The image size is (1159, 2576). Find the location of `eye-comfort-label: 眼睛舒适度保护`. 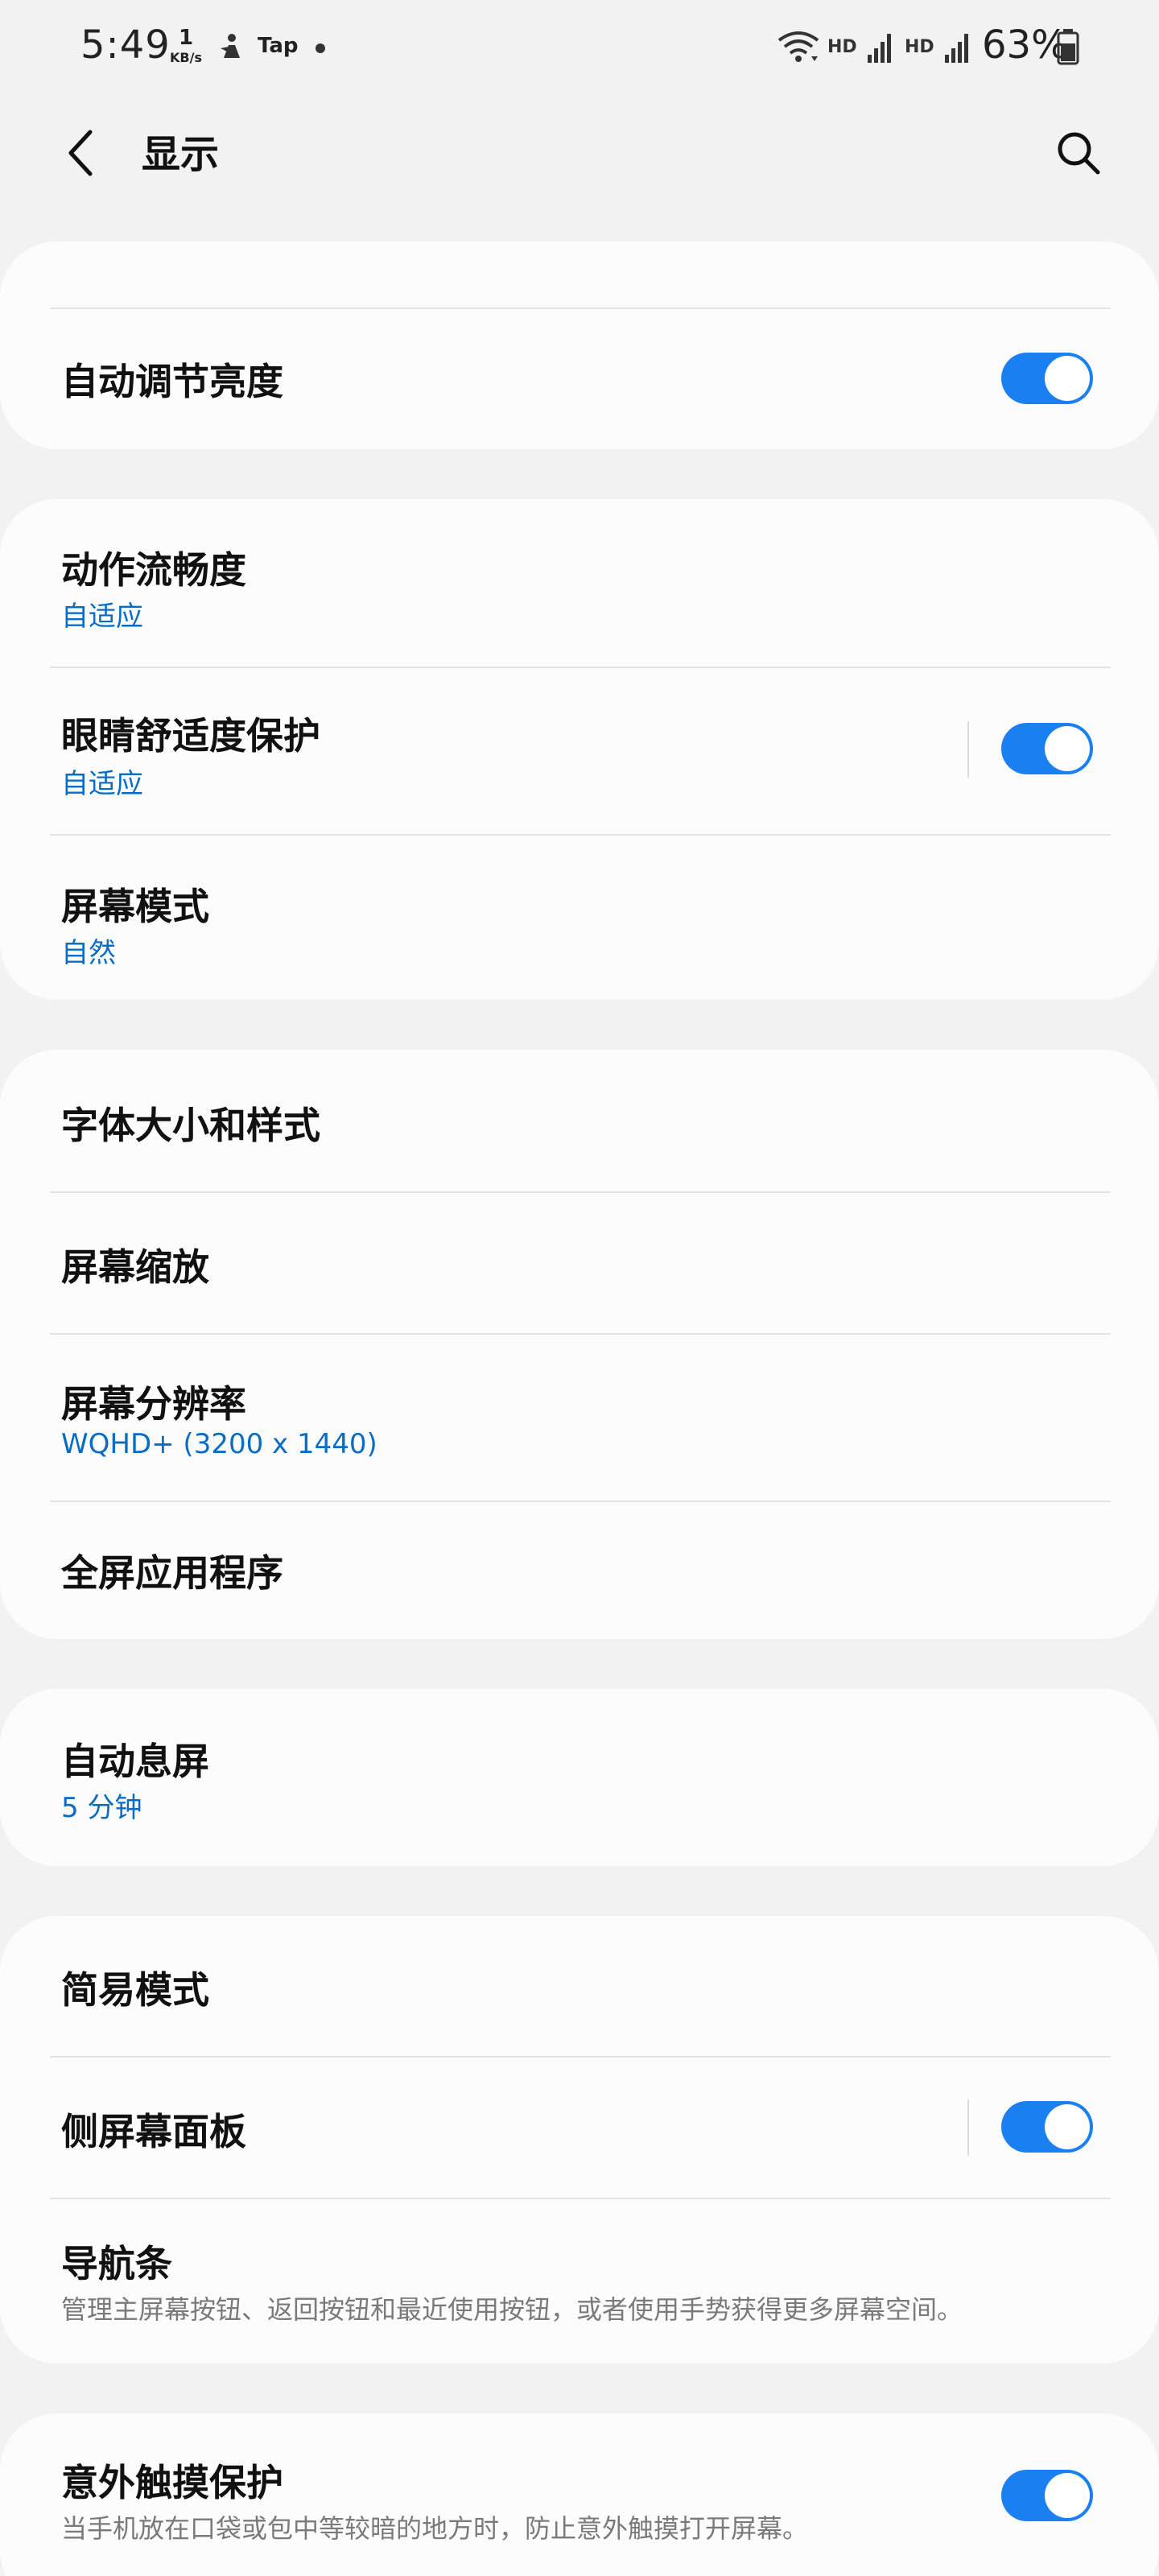

eye-comfort-label: 眼睛舒适度保护 is located at coordinates (190, 736).